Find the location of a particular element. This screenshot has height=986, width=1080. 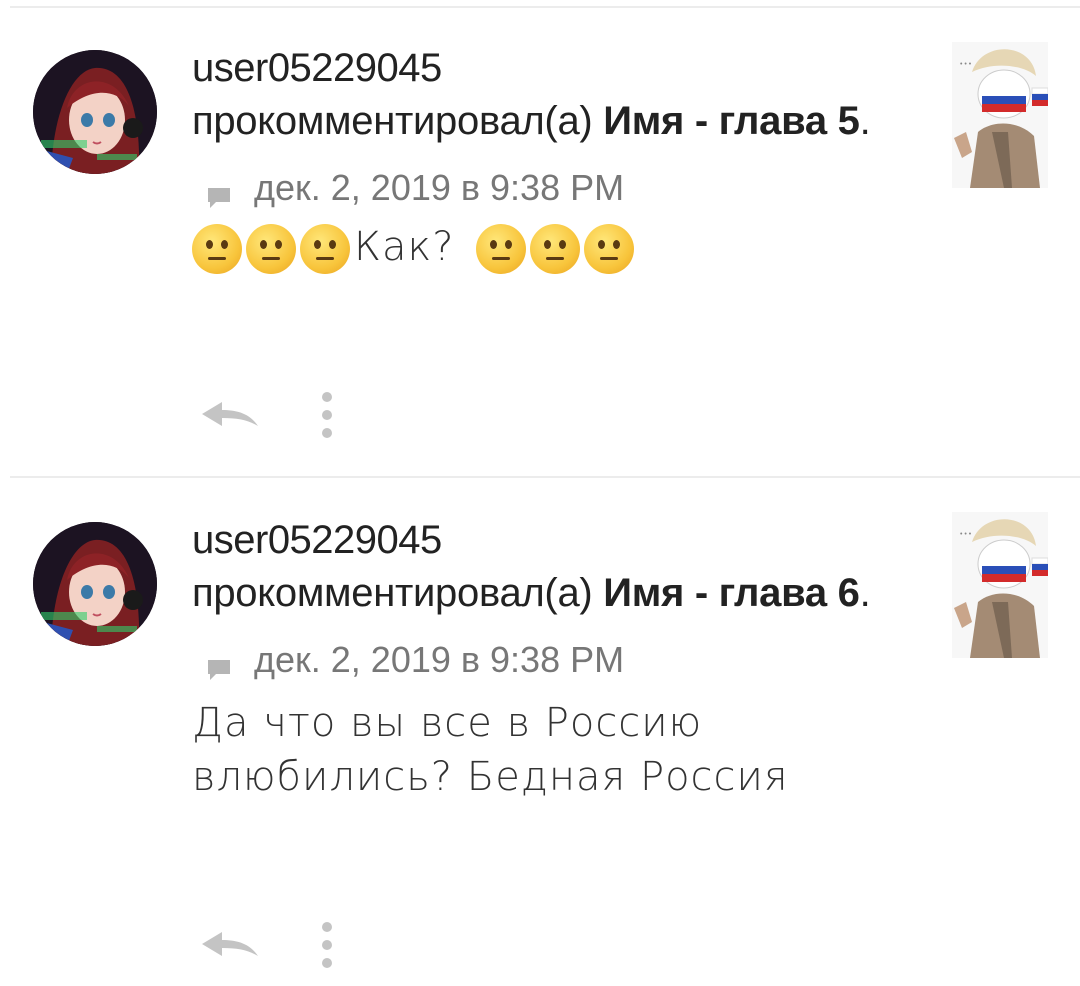

comment-text-line: Да что вы все в Россию is located at coordinates (447, 723).